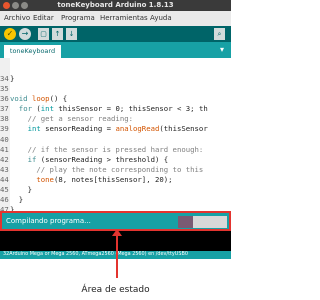 Image resolution: width=320 pixels, height=300 pixels. What do you see at coordinates (115, 99) in the screenshot?
I see `code-line: 36void loop() {` at bounding box center [115, 99].